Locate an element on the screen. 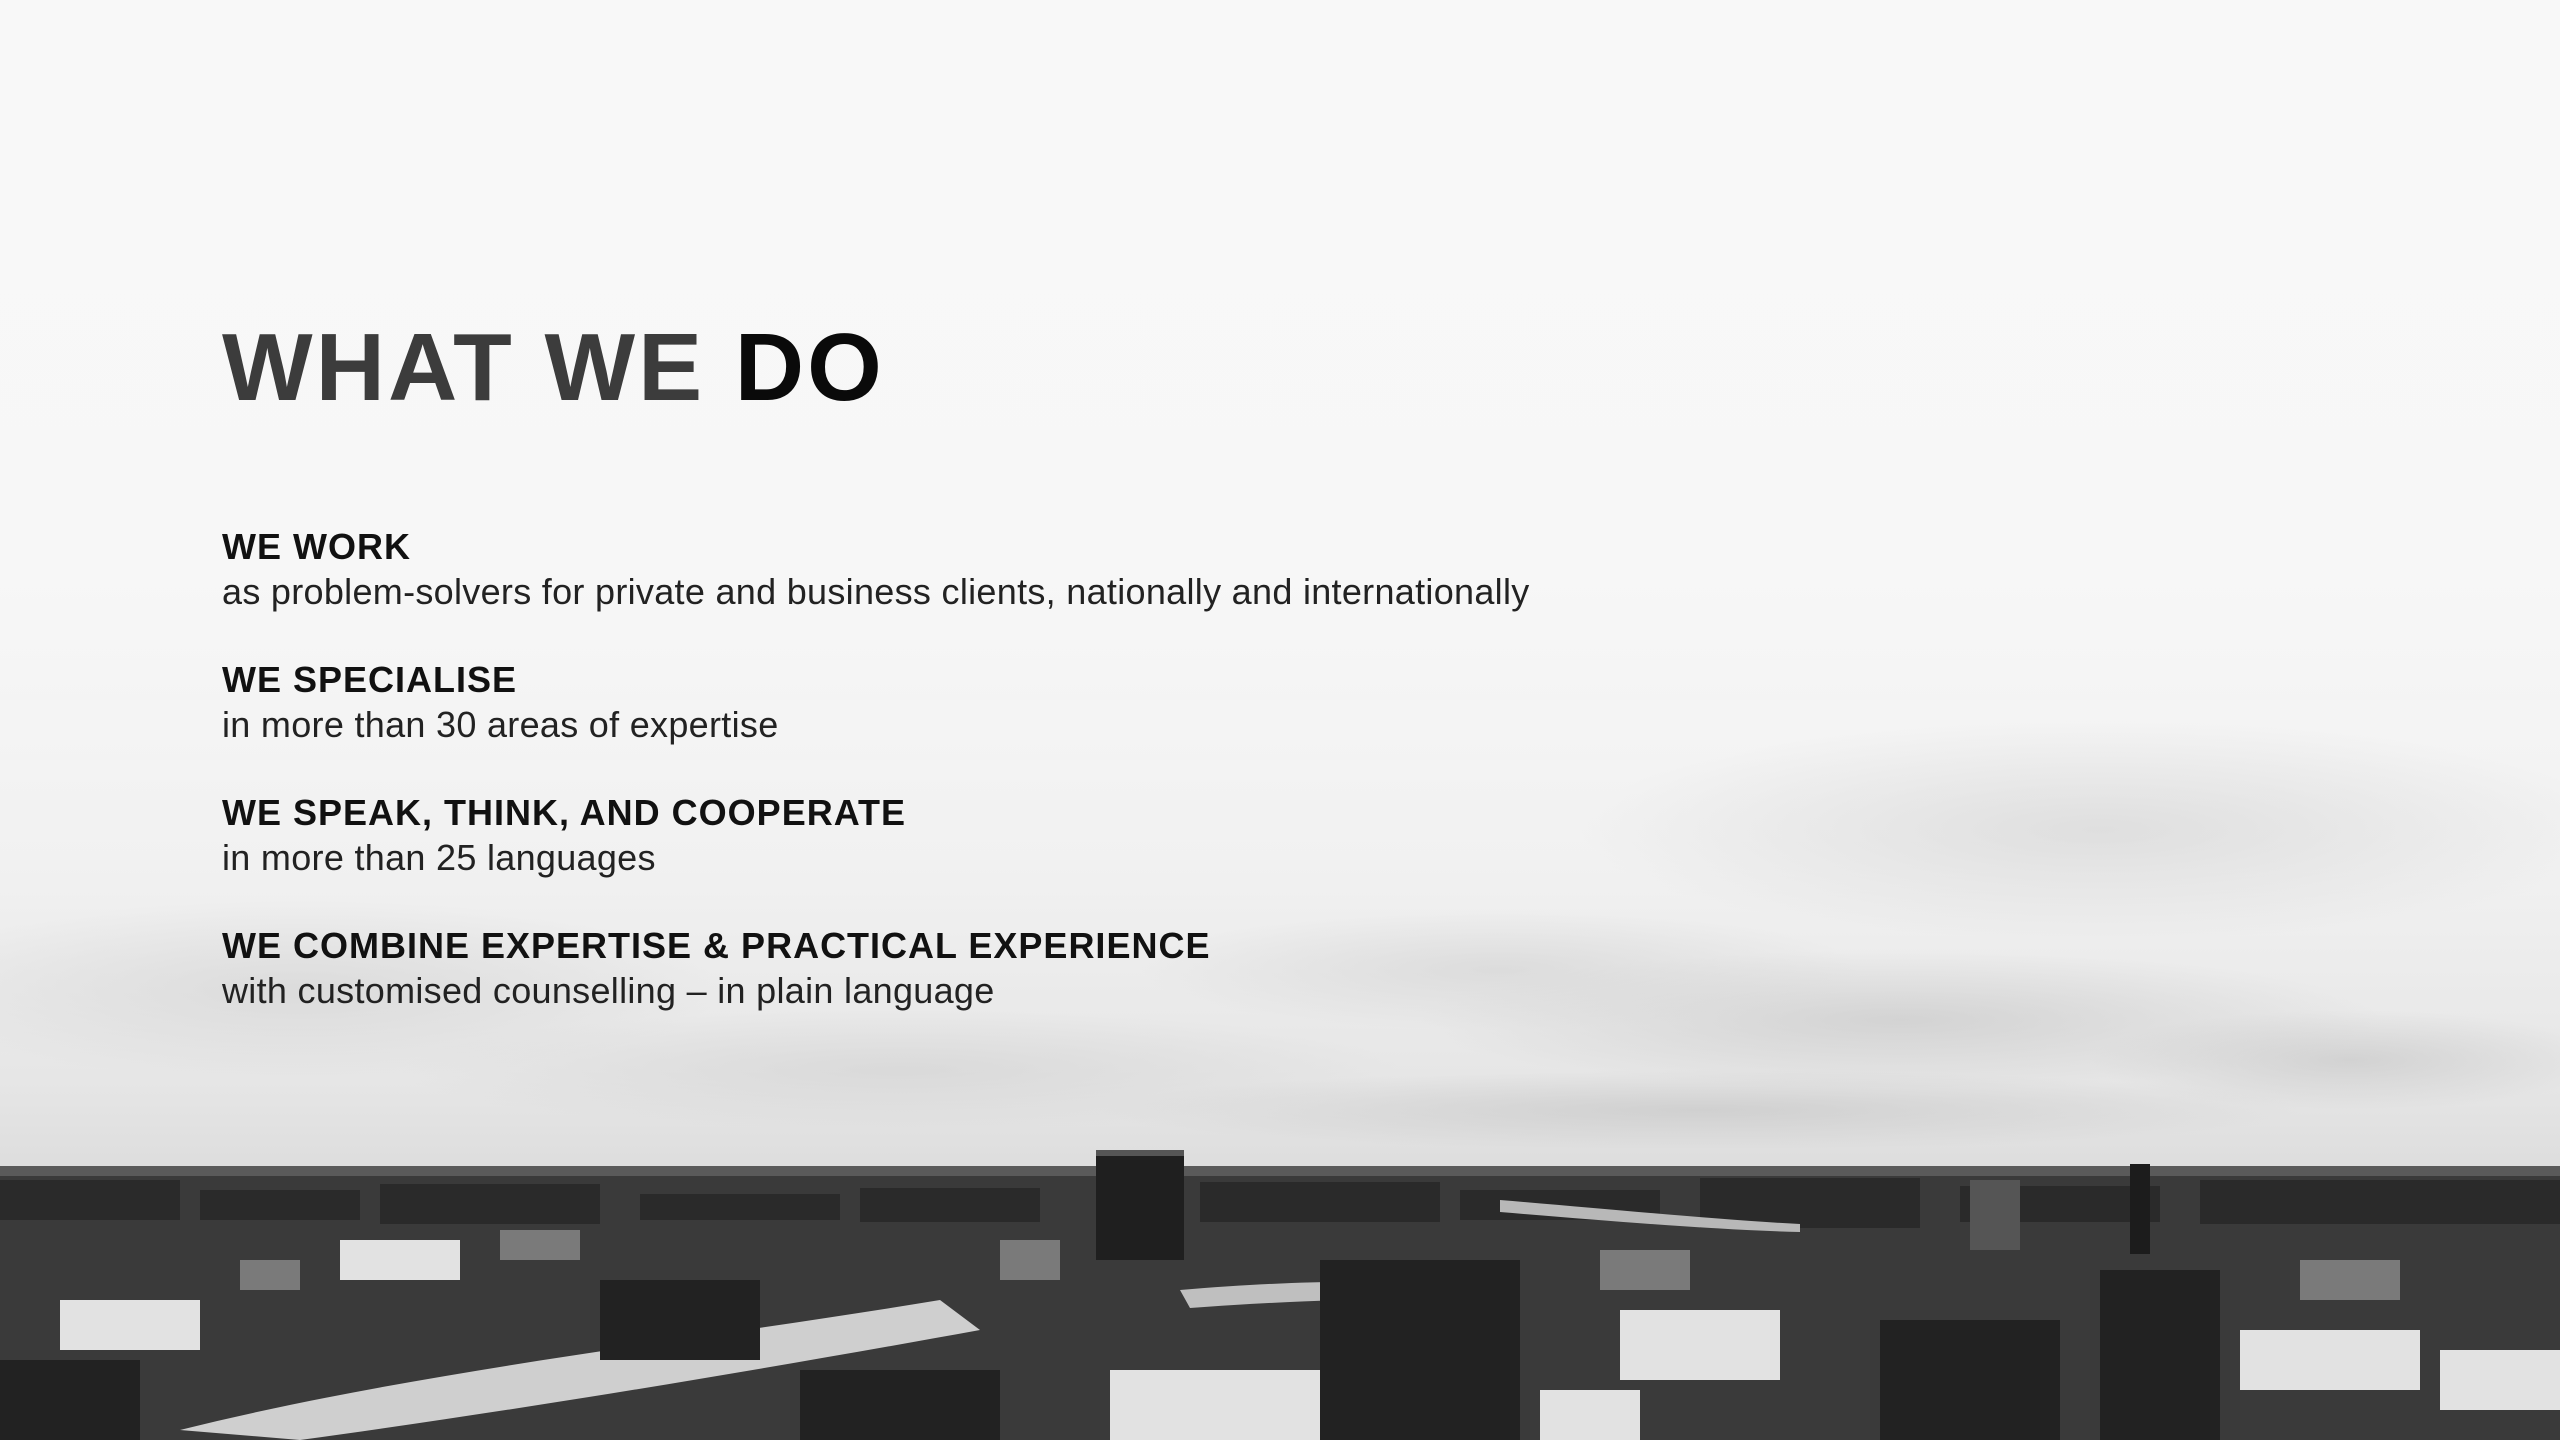 The image size is (2560, 1440). page-title: WHAT WE DO is located at coordinates (1172, 367).